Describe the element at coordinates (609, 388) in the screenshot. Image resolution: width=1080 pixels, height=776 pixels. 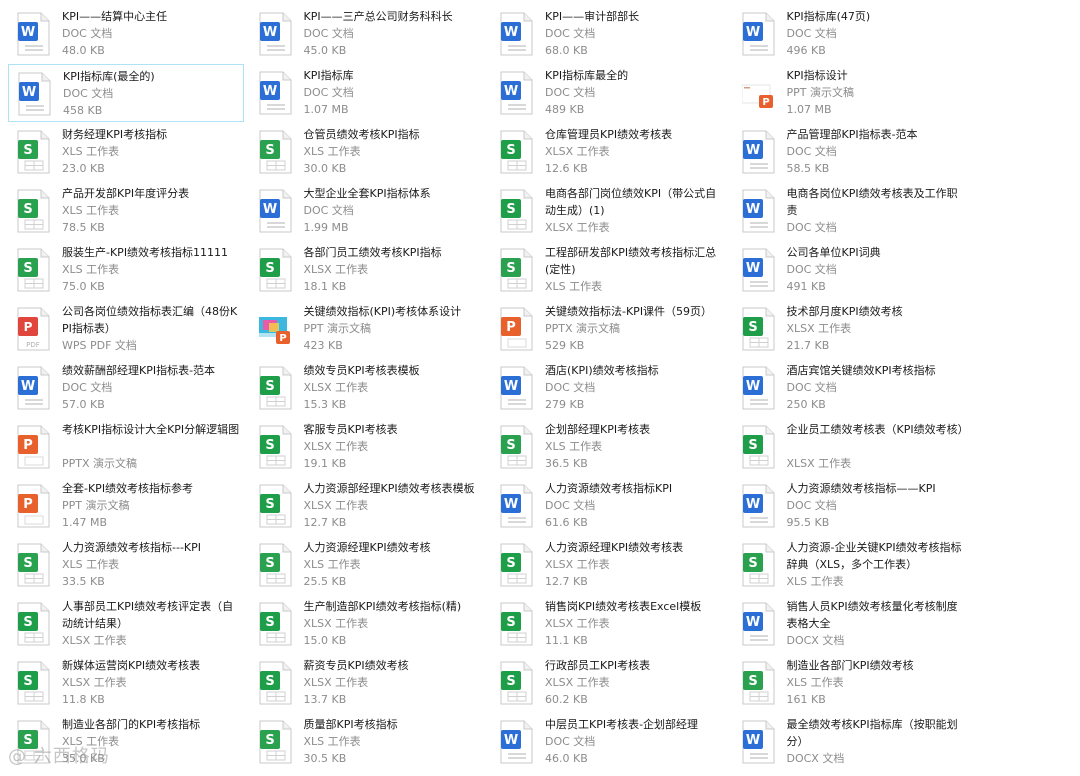
I see `file-item: W 酒店(KPI)绩效考核指标 DOC 文档 279 KB` at that location.